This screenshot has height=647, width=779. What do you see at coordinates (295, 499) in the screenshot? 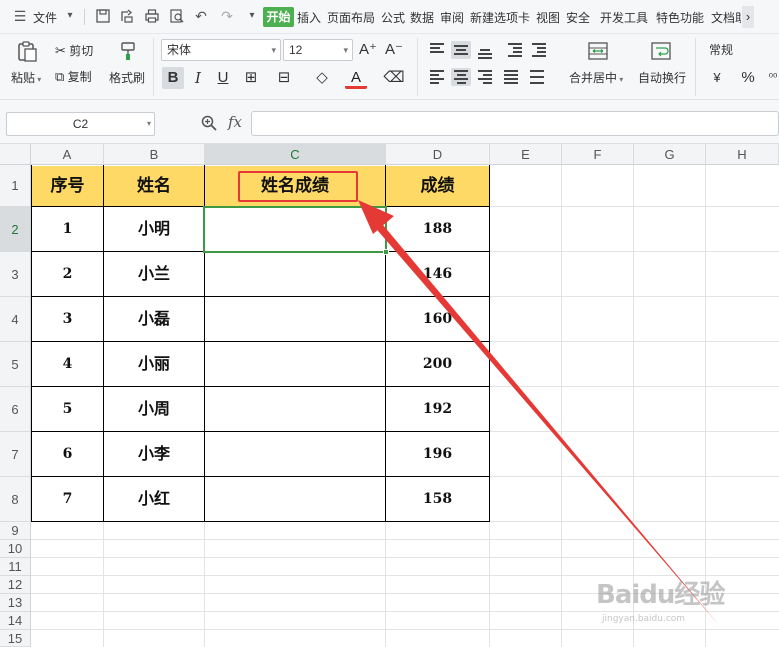
I see `cell-c8` at bounding box center [295, 499].